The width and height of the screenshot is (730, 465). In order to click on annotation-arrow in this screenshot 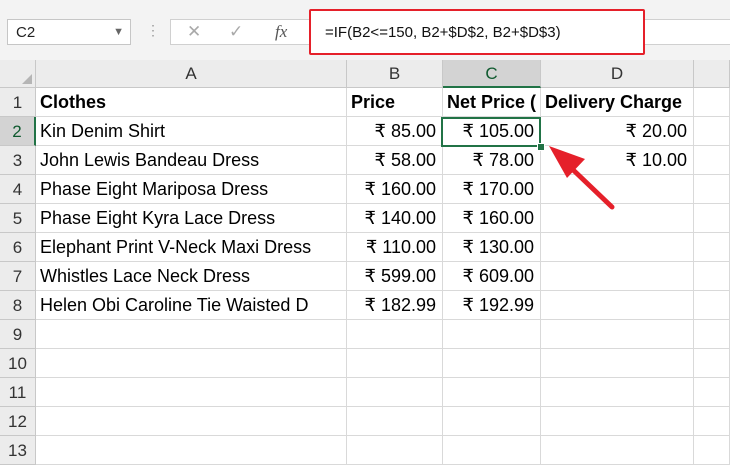, I will do `click(582, 178)`.